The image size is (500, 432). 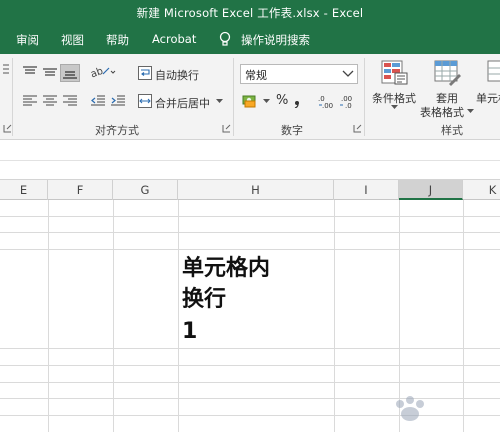 I want to click on column-header-j: J, so click(x=431, y=190).